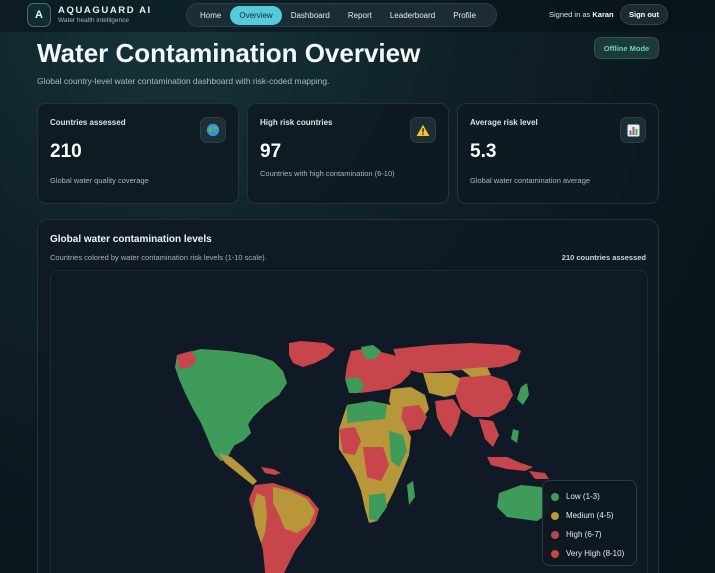  I want to click on user-name: Karan, so click(603, 14).